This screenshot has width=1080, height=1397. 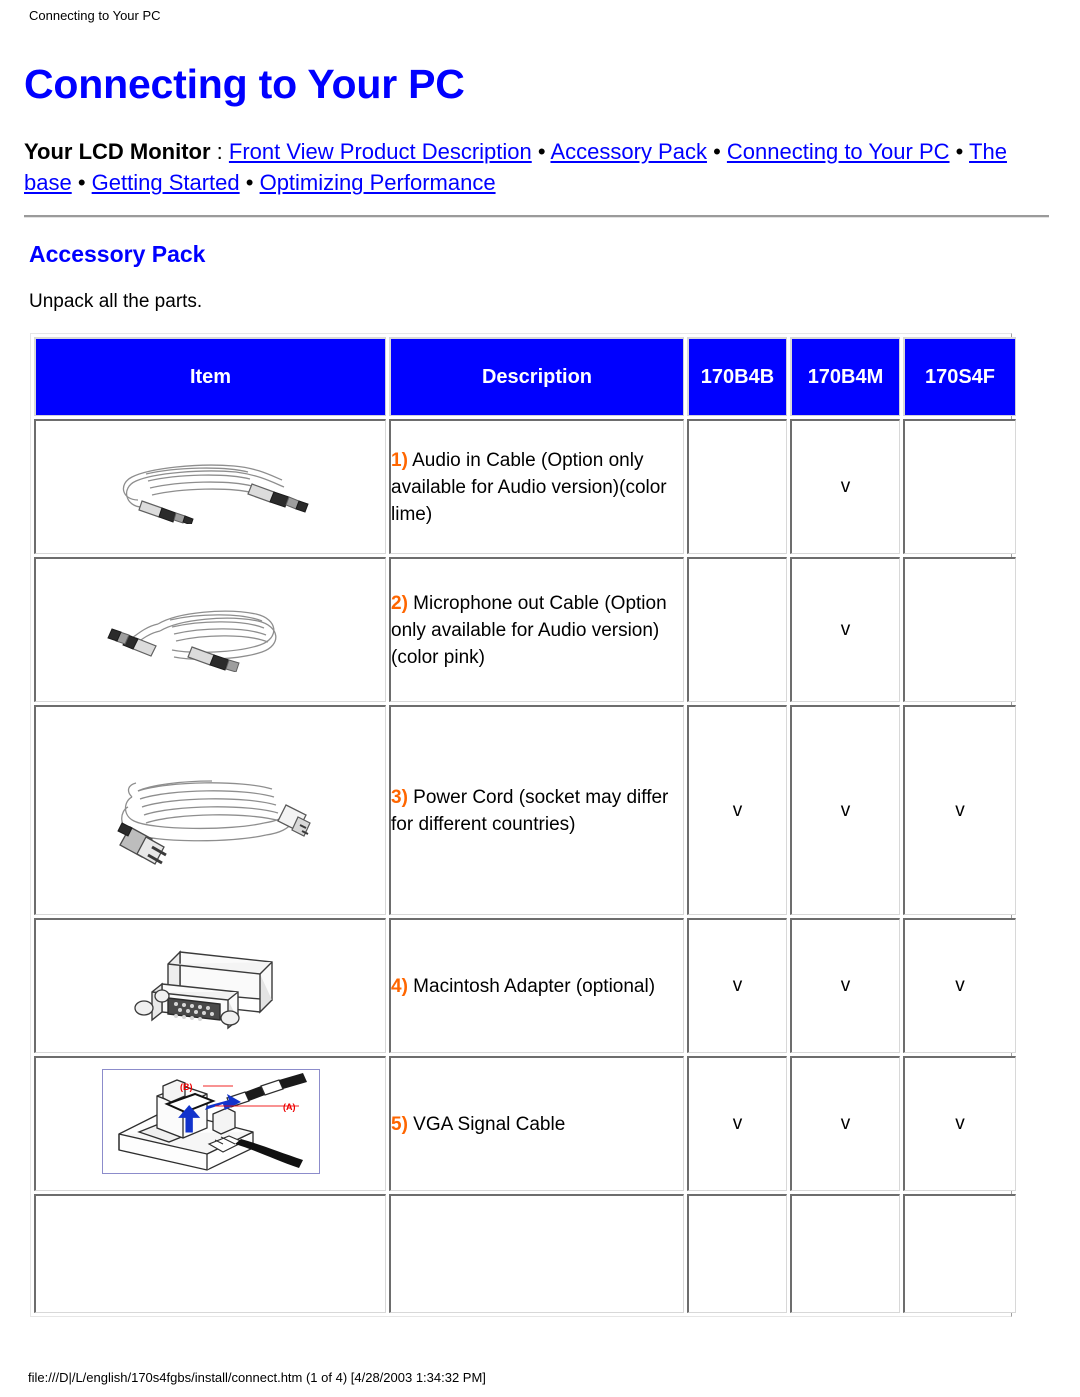 What do you see at coordinates (845, 629) in the screenshot?
I see `availability-170b4m-2: v` at bounding box center [845, 629].